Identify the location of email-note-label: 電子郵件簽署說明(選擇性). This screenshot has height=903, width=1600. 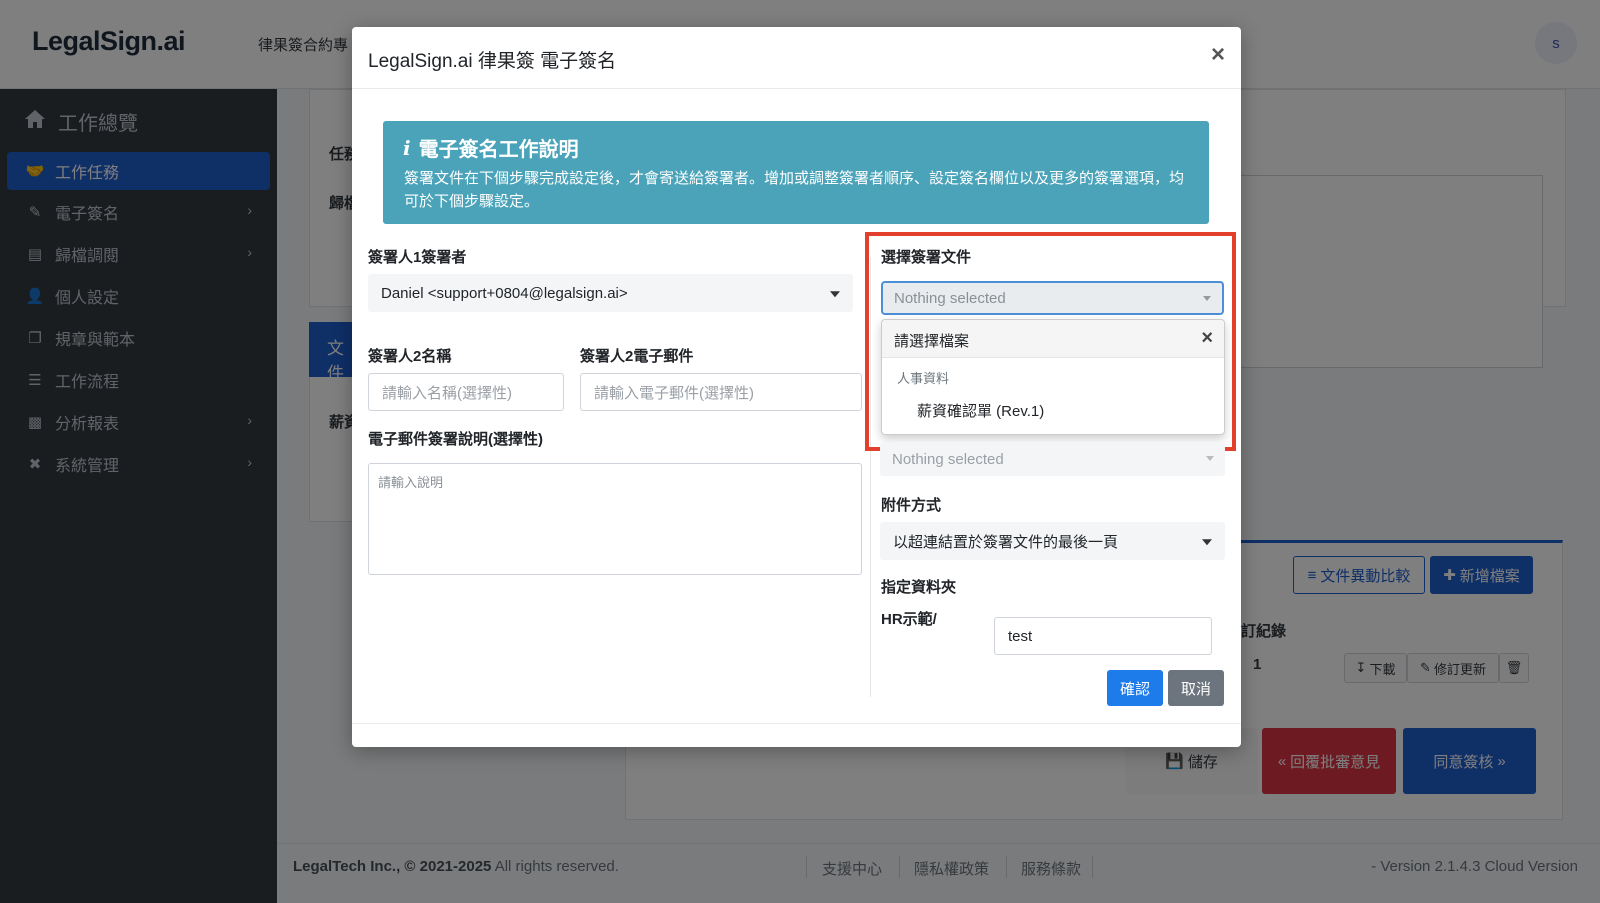
(455, 439).